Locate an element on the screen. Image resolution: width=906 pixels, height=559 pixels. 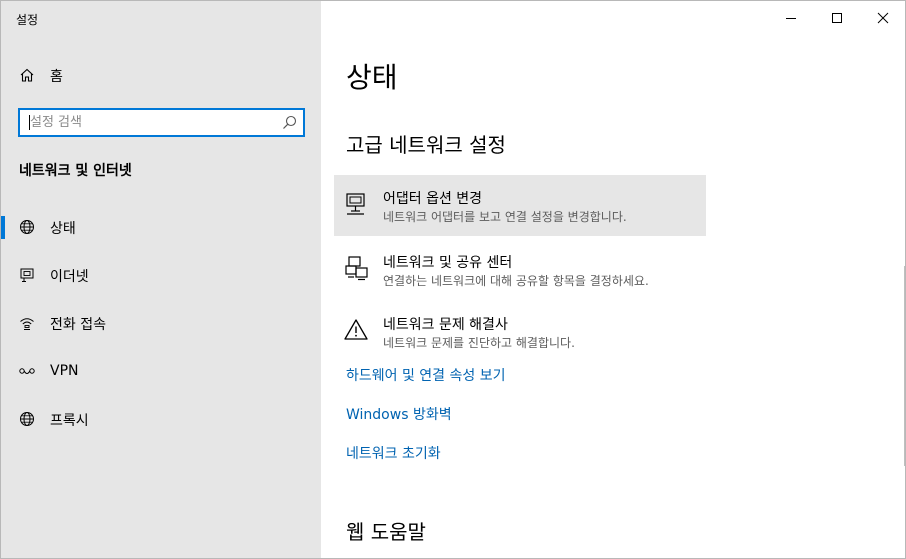
close-icon is located at coordinates (883, 18).